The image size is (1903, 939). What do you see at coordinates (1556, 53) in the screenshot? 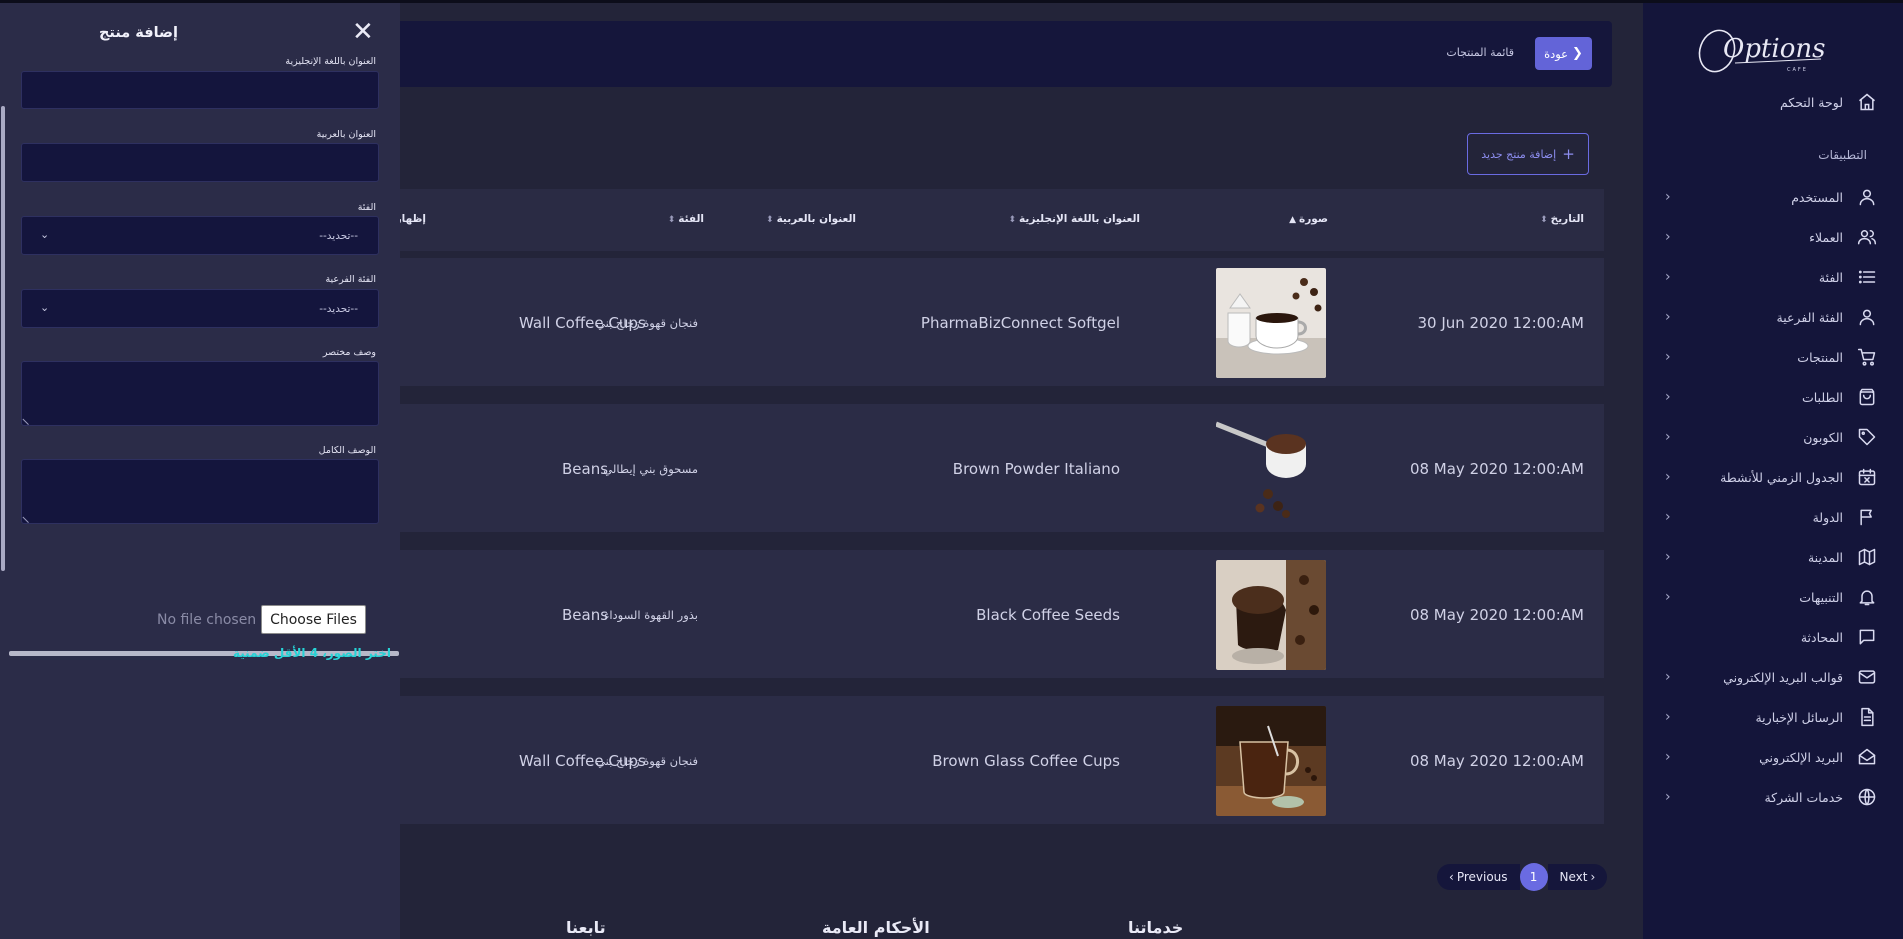
I see `back-button-label: عودة` at bounding box center [1556, 53].